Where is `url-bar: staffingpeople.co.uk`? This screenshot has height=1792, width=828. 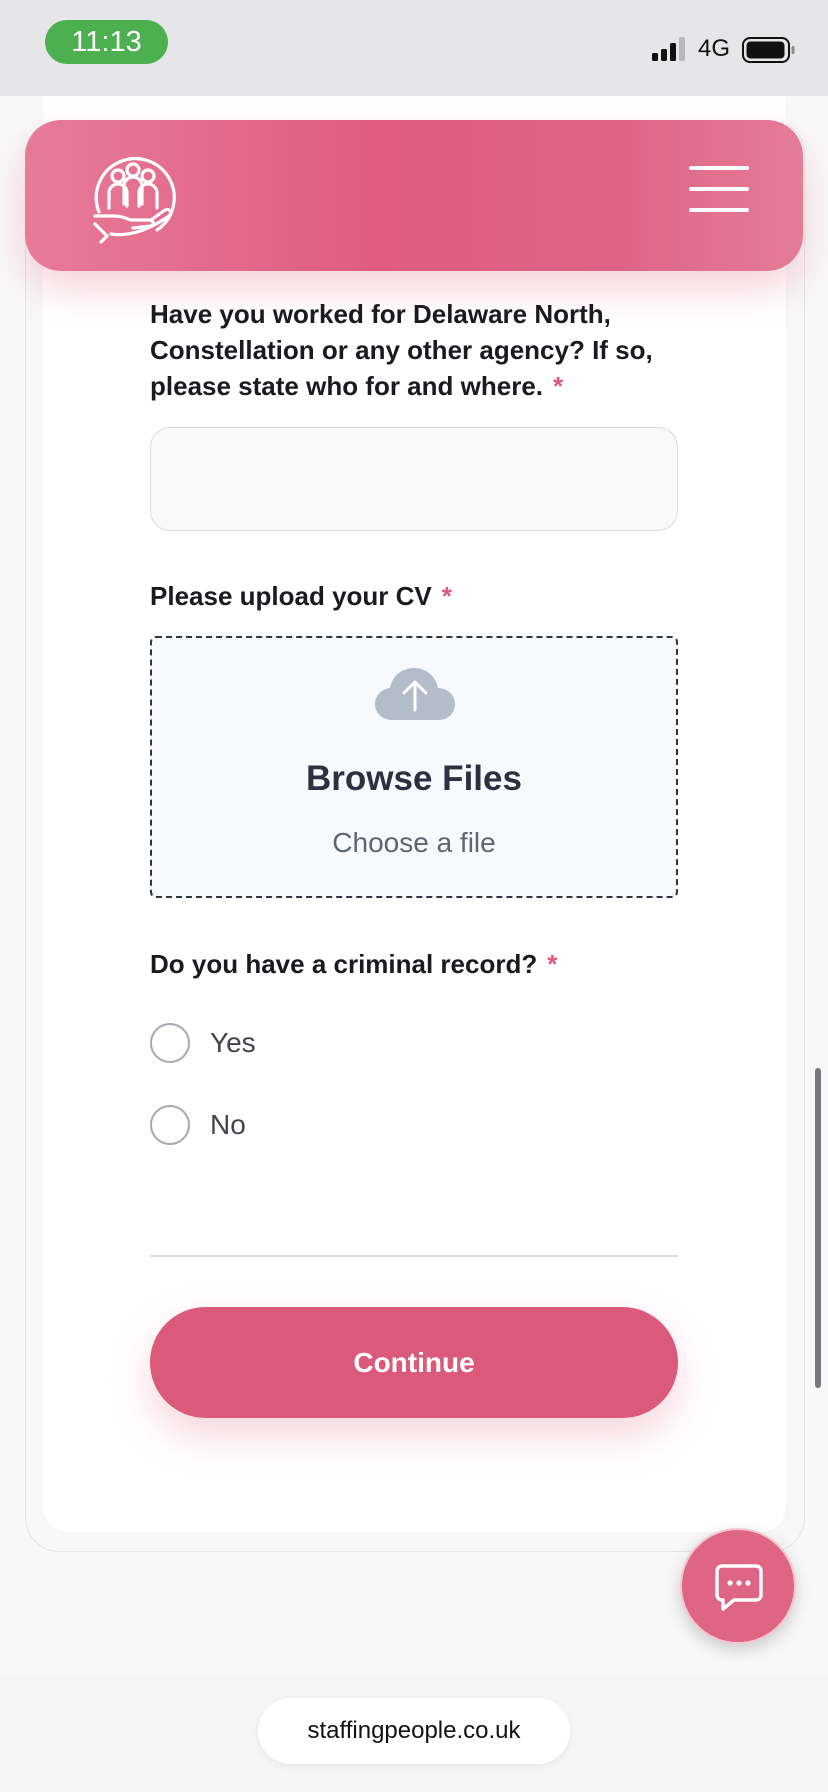
url-bar: staffingpeople.co.uk is located at coordinates (414, 1731).